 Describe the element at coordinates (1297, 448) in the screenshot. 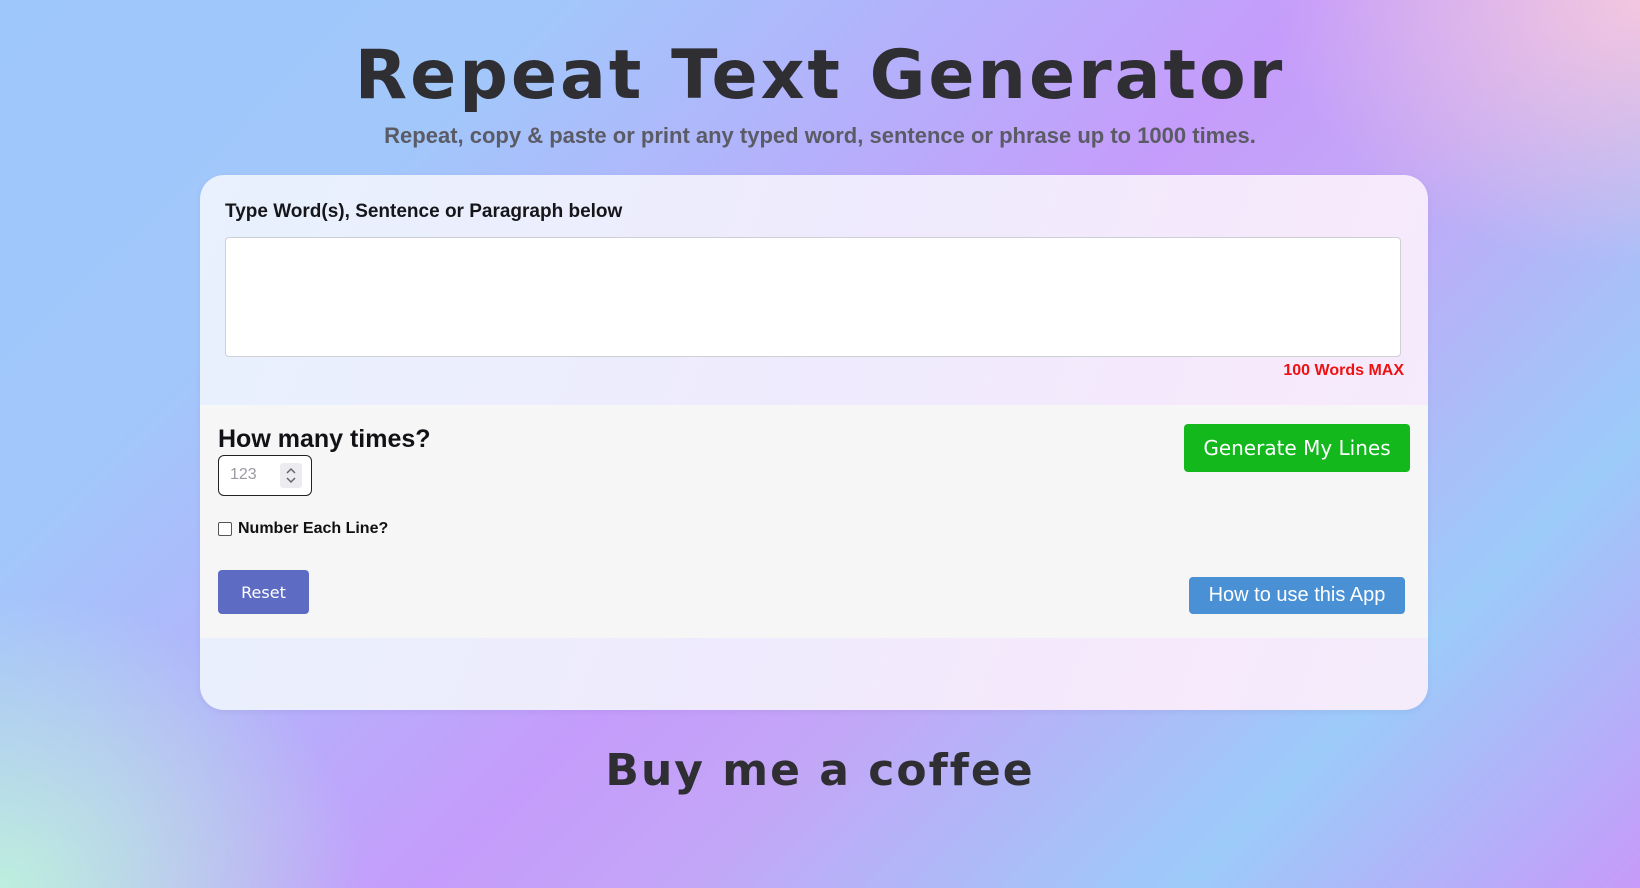

I see `generate-button: Generate My Lines` at that location.